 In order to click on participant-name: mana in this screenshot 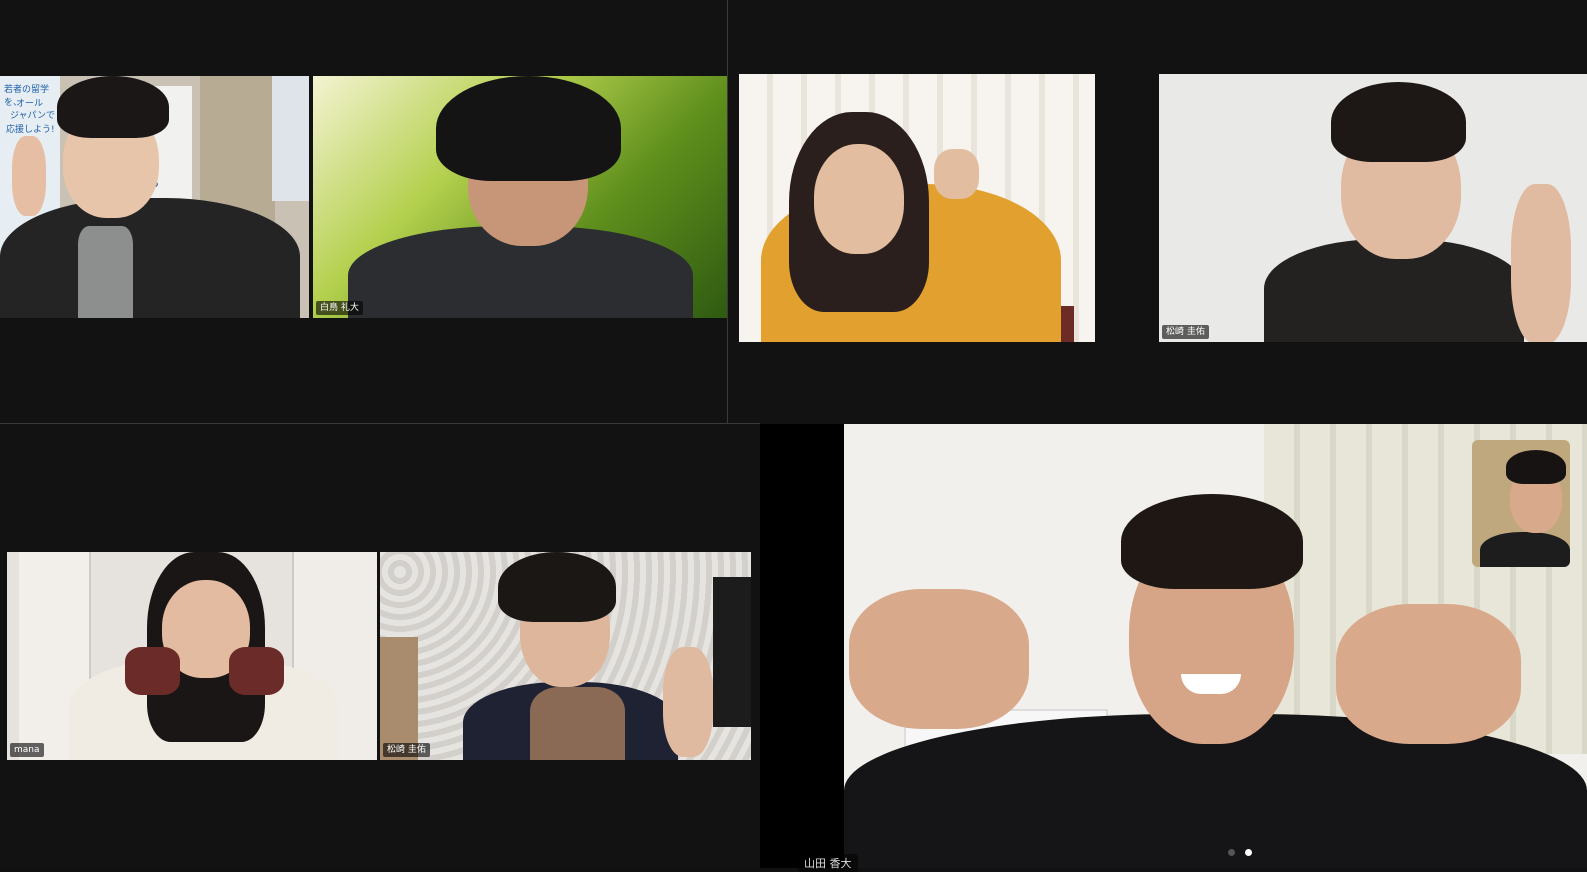, I will do `click(27, 750)`.